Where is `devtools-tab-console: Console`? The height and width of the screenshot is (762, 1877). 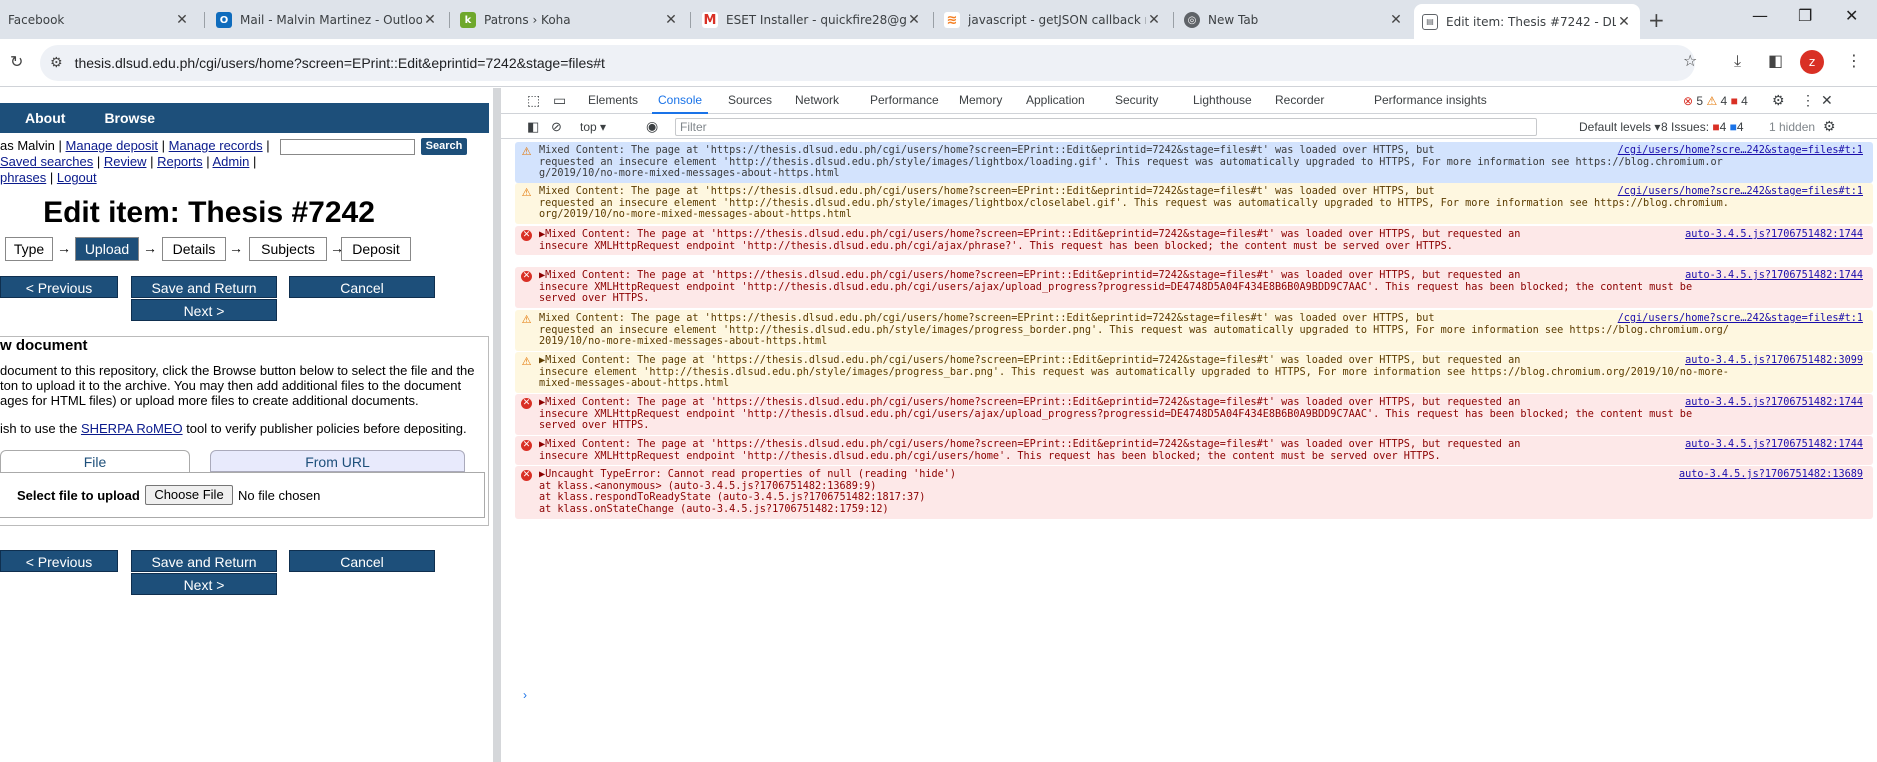 devtools-tab-console: Console is located at coordinates (680, 103).